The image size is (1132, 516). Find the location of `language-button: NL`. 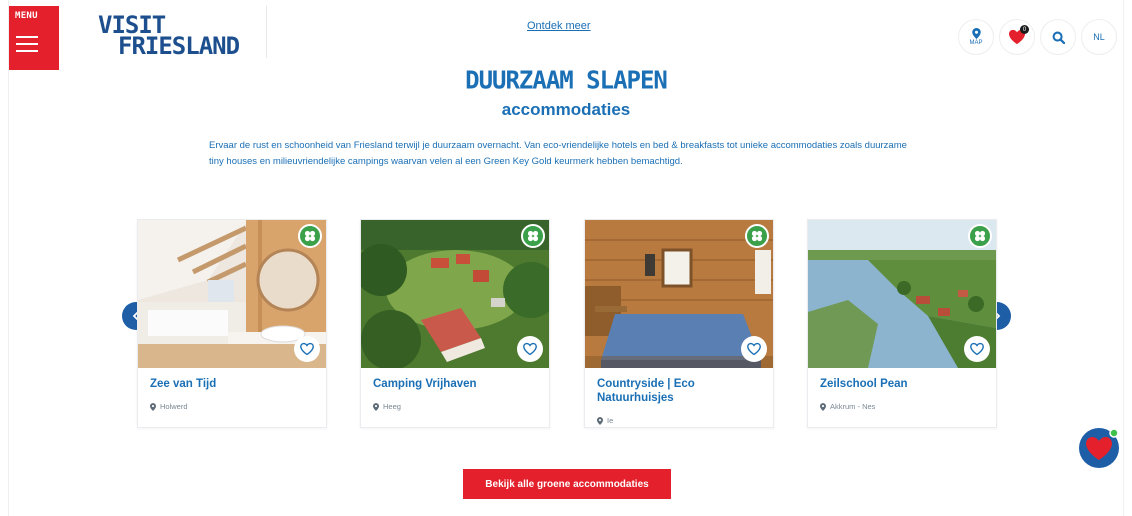

language-button: NL is located at coordinates (1099, 37).